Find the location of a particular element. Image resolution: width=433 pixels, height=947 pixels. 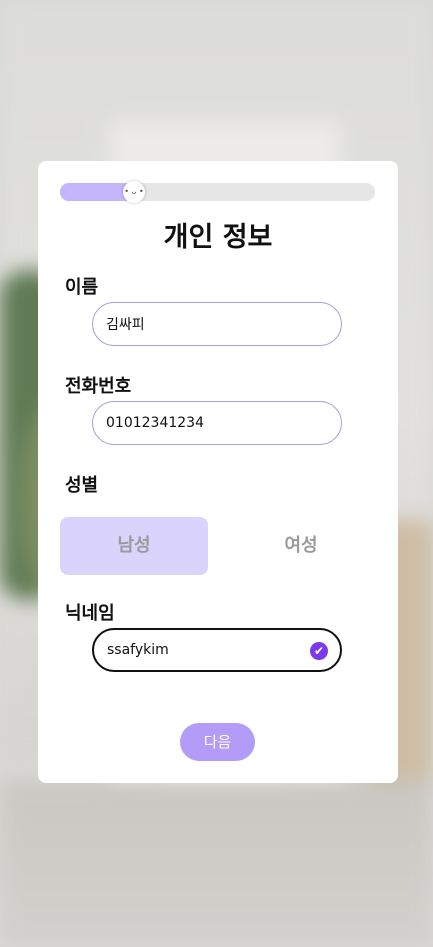

gender-label: 성별 is located at coordinates (82, 485).